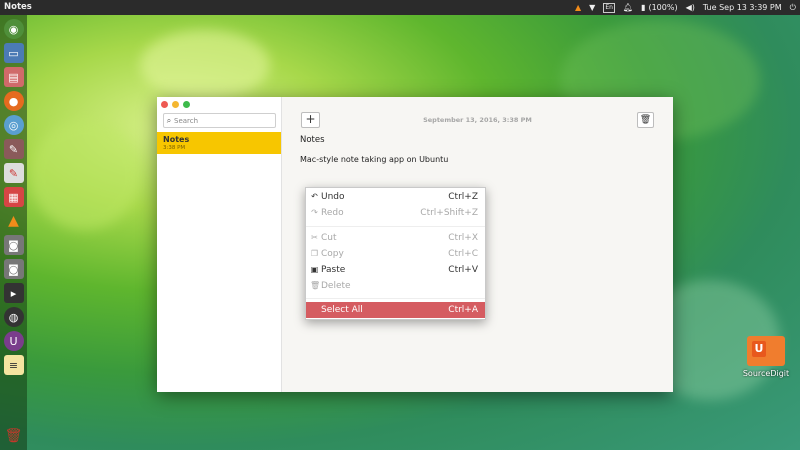 The image size is (800, 450). Describe the element at coordinates (395, 270) in the screenshot. I see `menu-item-paste: ▣ Paste Ctrl+V` at that location.